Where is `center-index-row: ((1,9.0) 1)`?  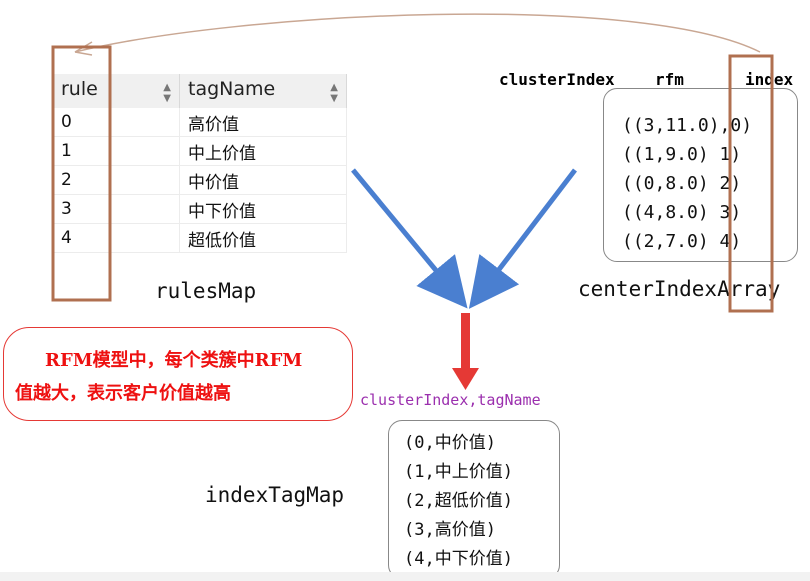
center-index-row: ((1,9.0) 1) is located at coordinates (682, 154).